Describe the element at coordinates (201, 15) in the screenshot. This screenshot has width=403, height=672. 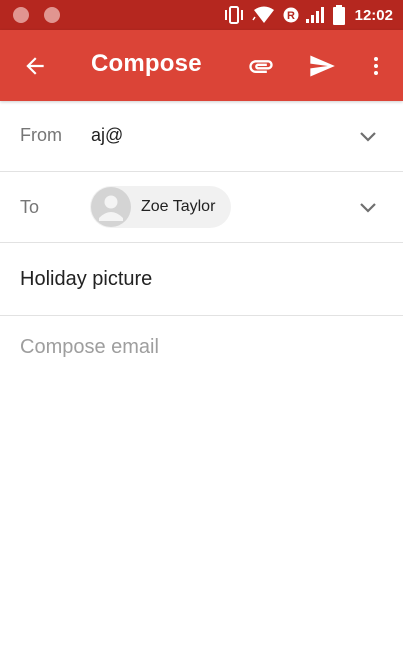
I see `status-bar: R 12:02` at that location.